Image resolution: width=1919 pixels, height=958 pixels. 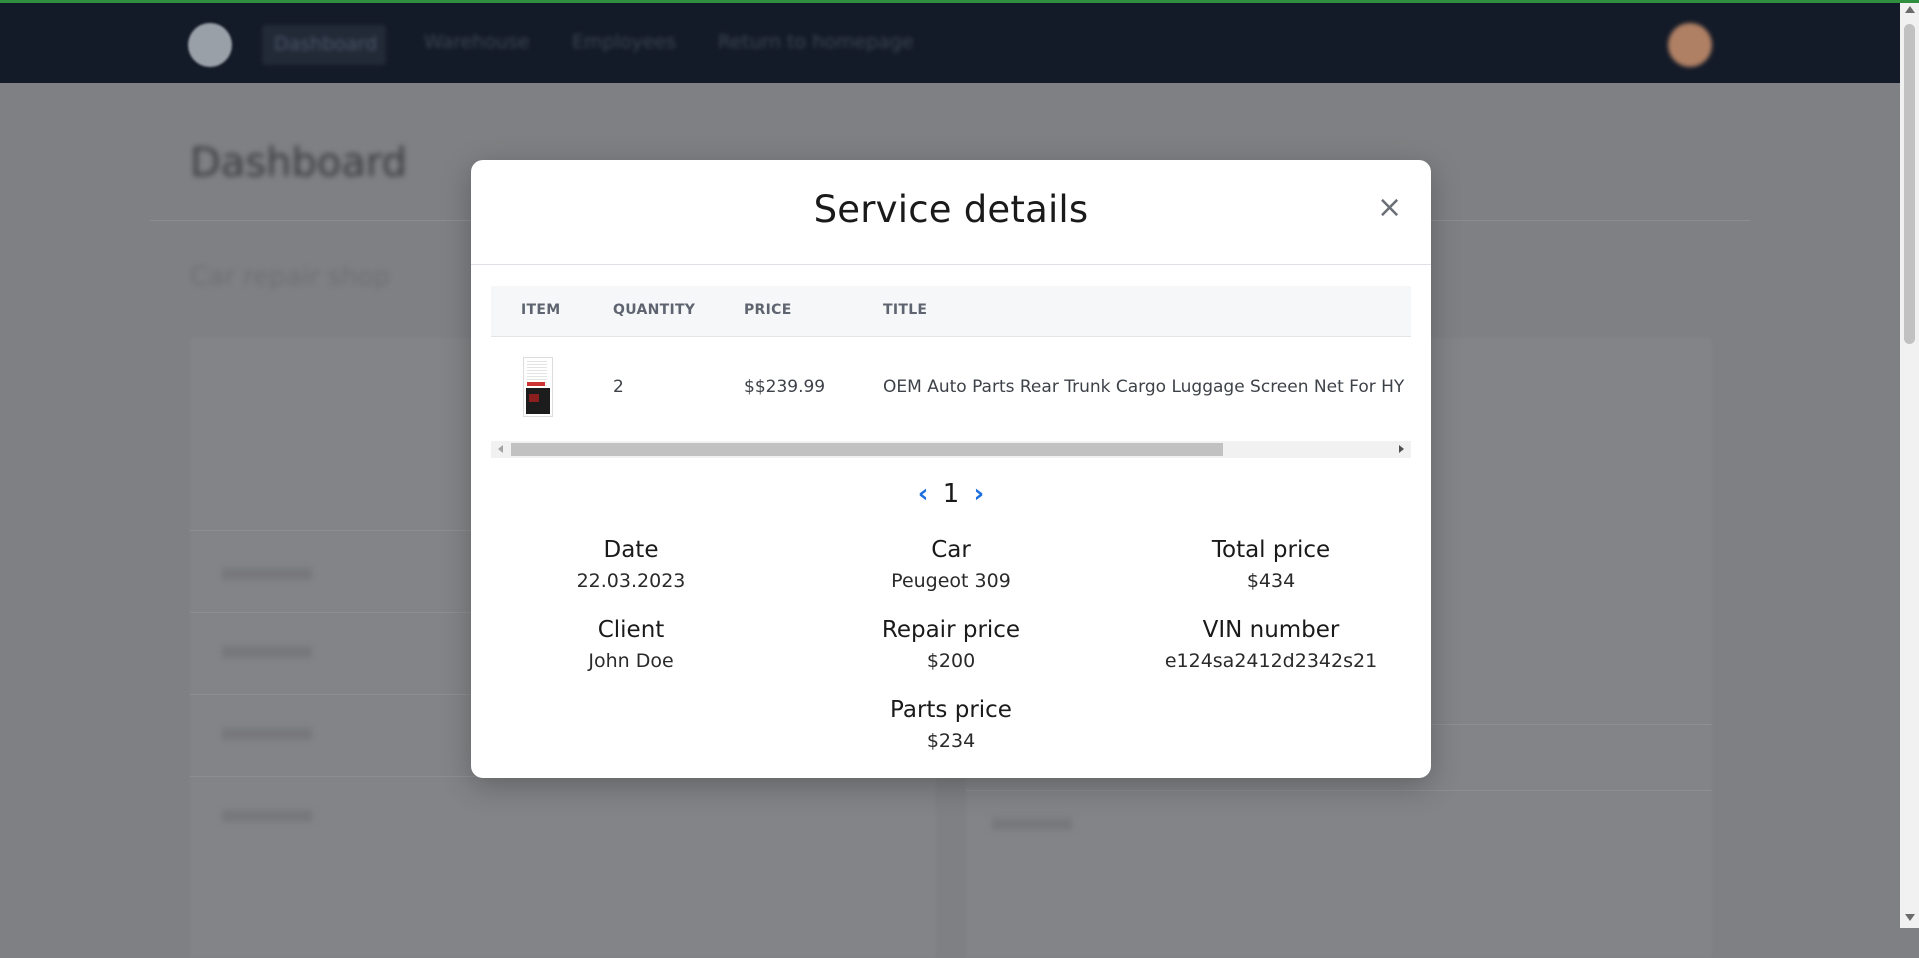 What do you see at coordinates (541, 310) in the screenshot?
I see `header-item: ITEM` at bounding box center [541, 310].